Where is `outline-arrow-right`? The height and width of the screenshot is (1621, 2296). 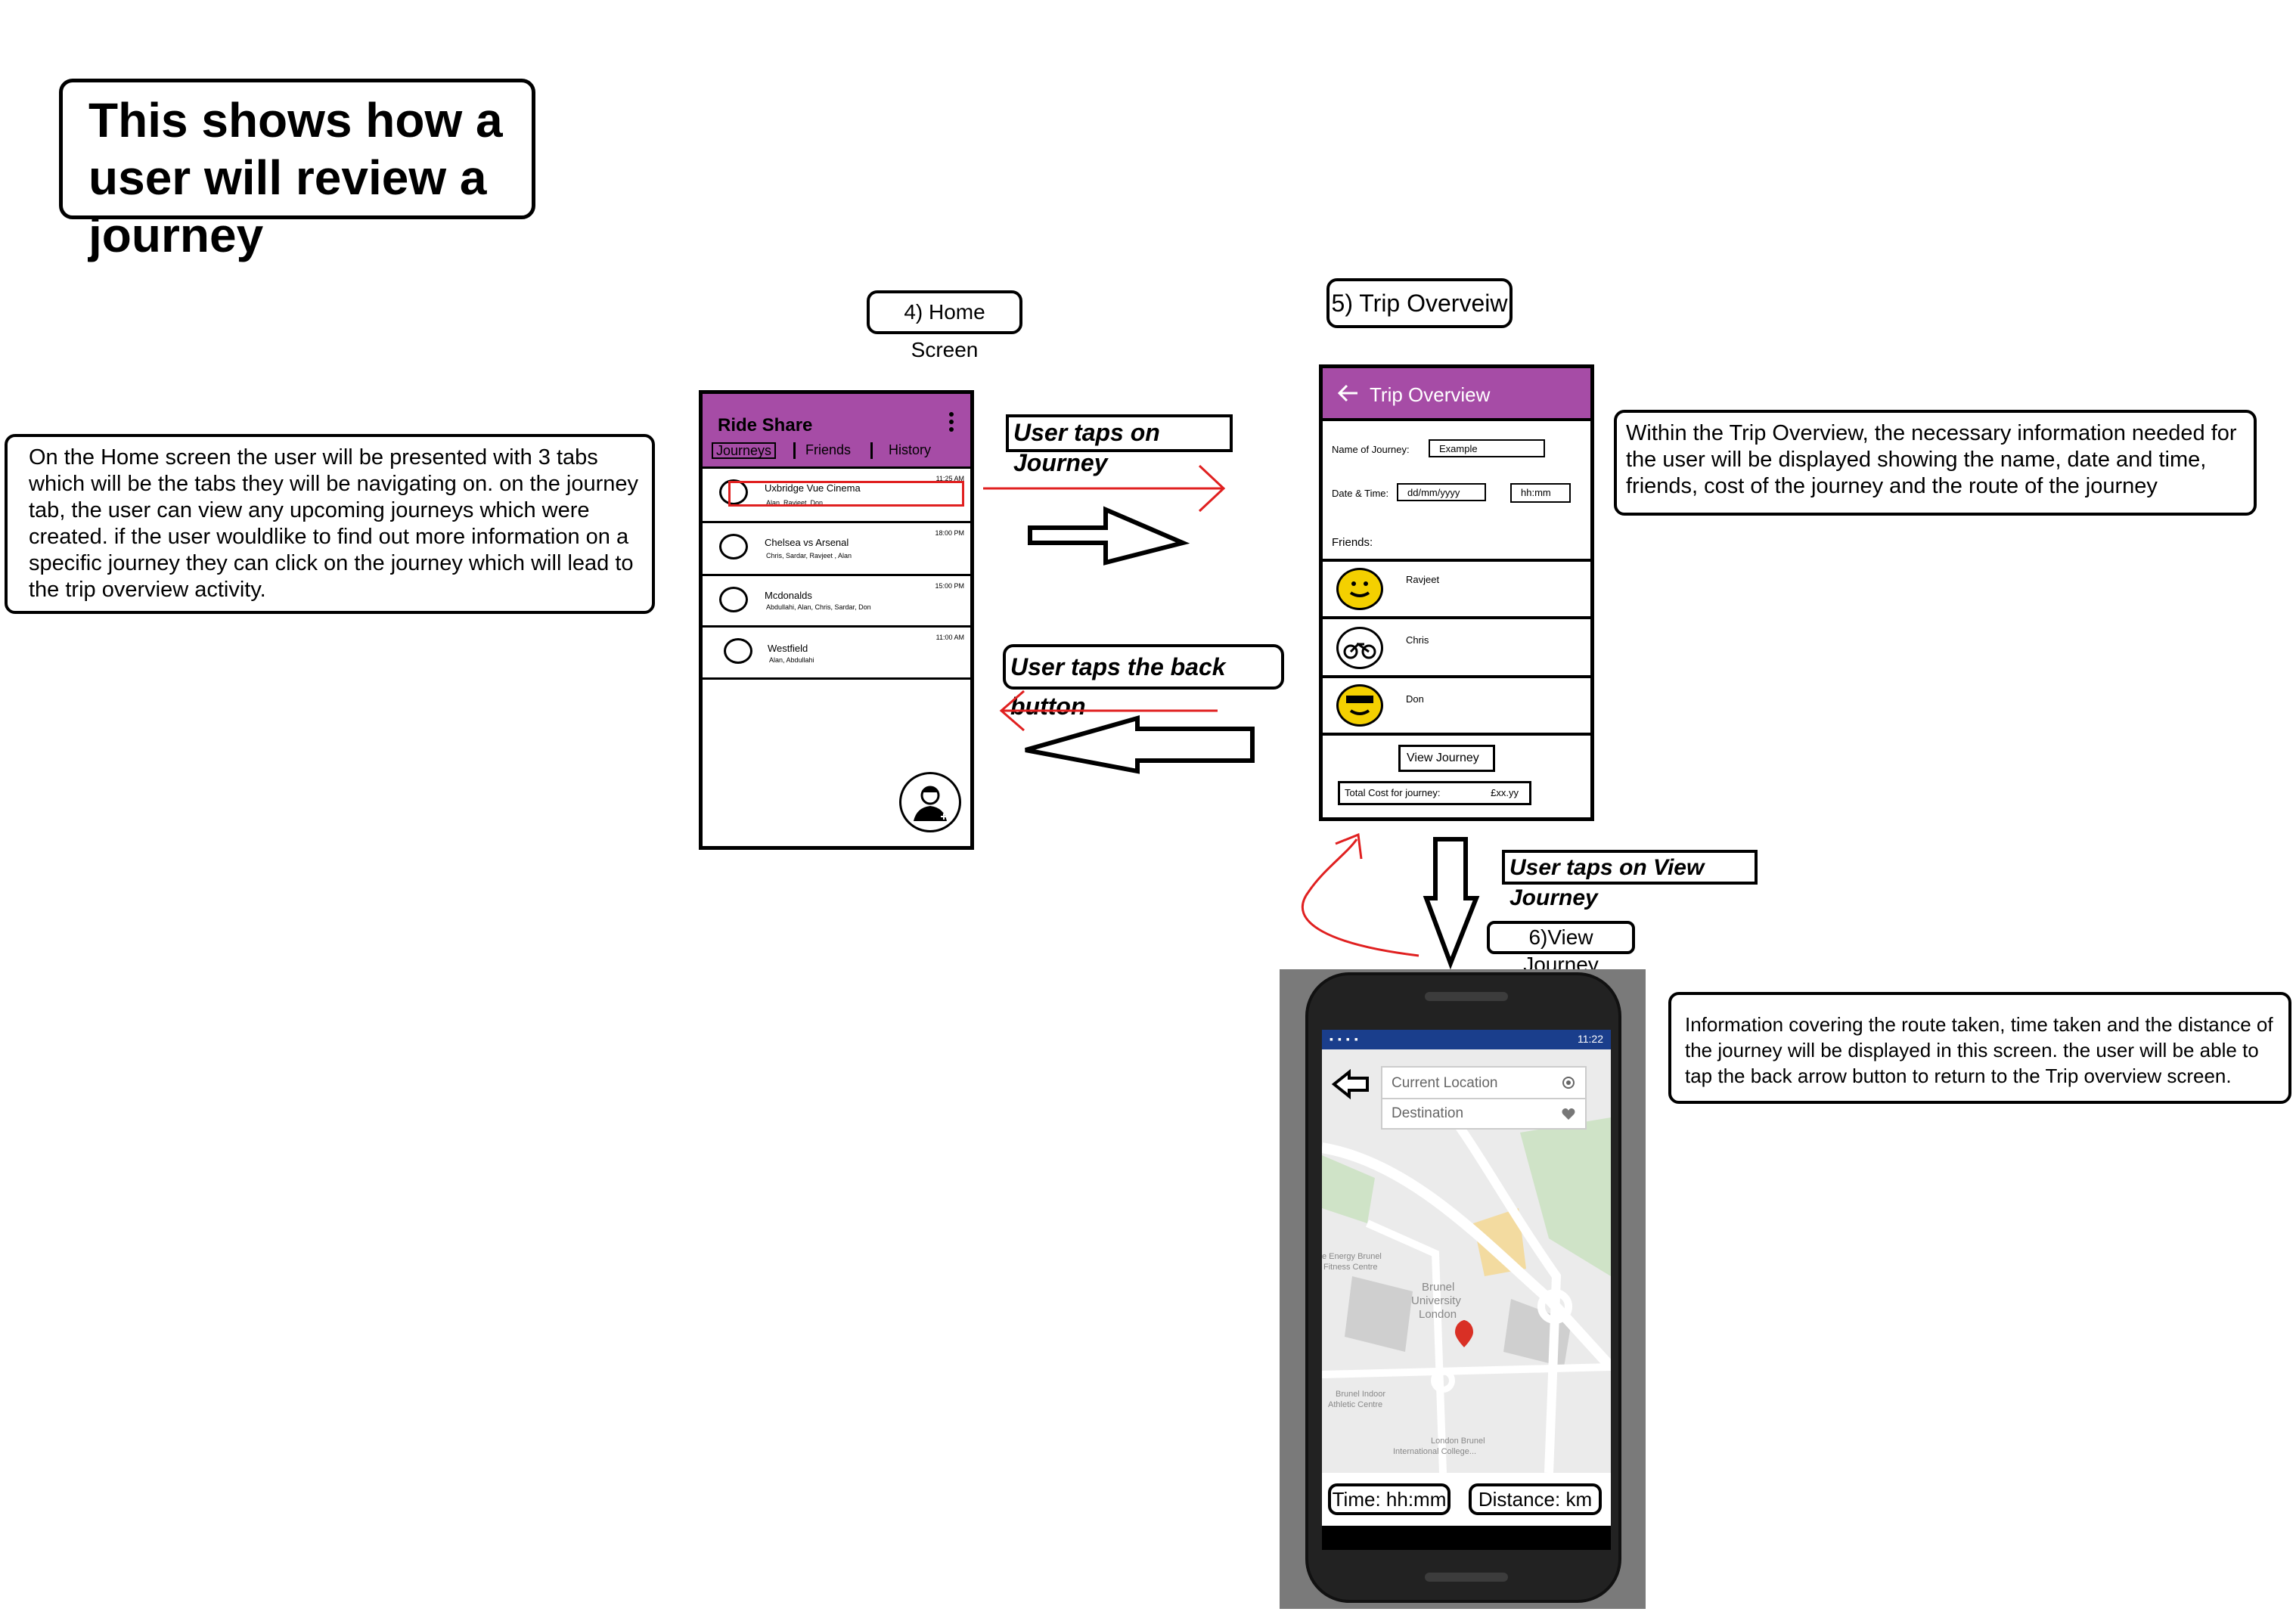 outline-arrow-right is located at coordinates (1109, 536).